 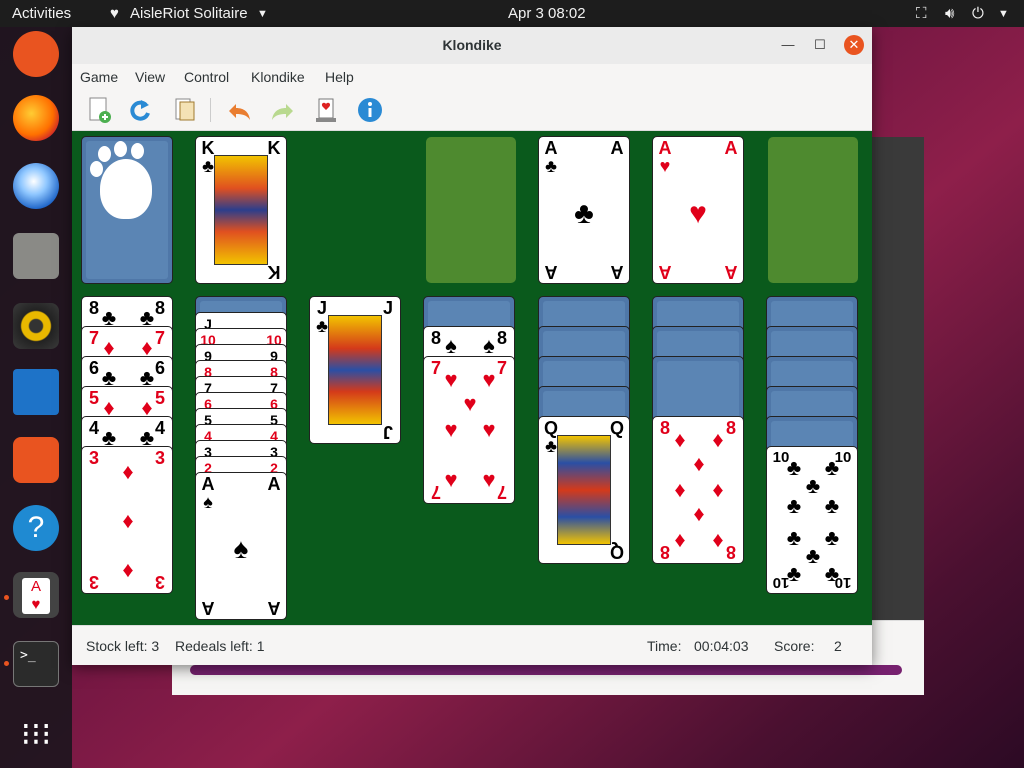 What do you see at coordinates (262, 14) in the screenshot?
I see `chevron-down-icon: ▼` at bounding box center [262, 14].